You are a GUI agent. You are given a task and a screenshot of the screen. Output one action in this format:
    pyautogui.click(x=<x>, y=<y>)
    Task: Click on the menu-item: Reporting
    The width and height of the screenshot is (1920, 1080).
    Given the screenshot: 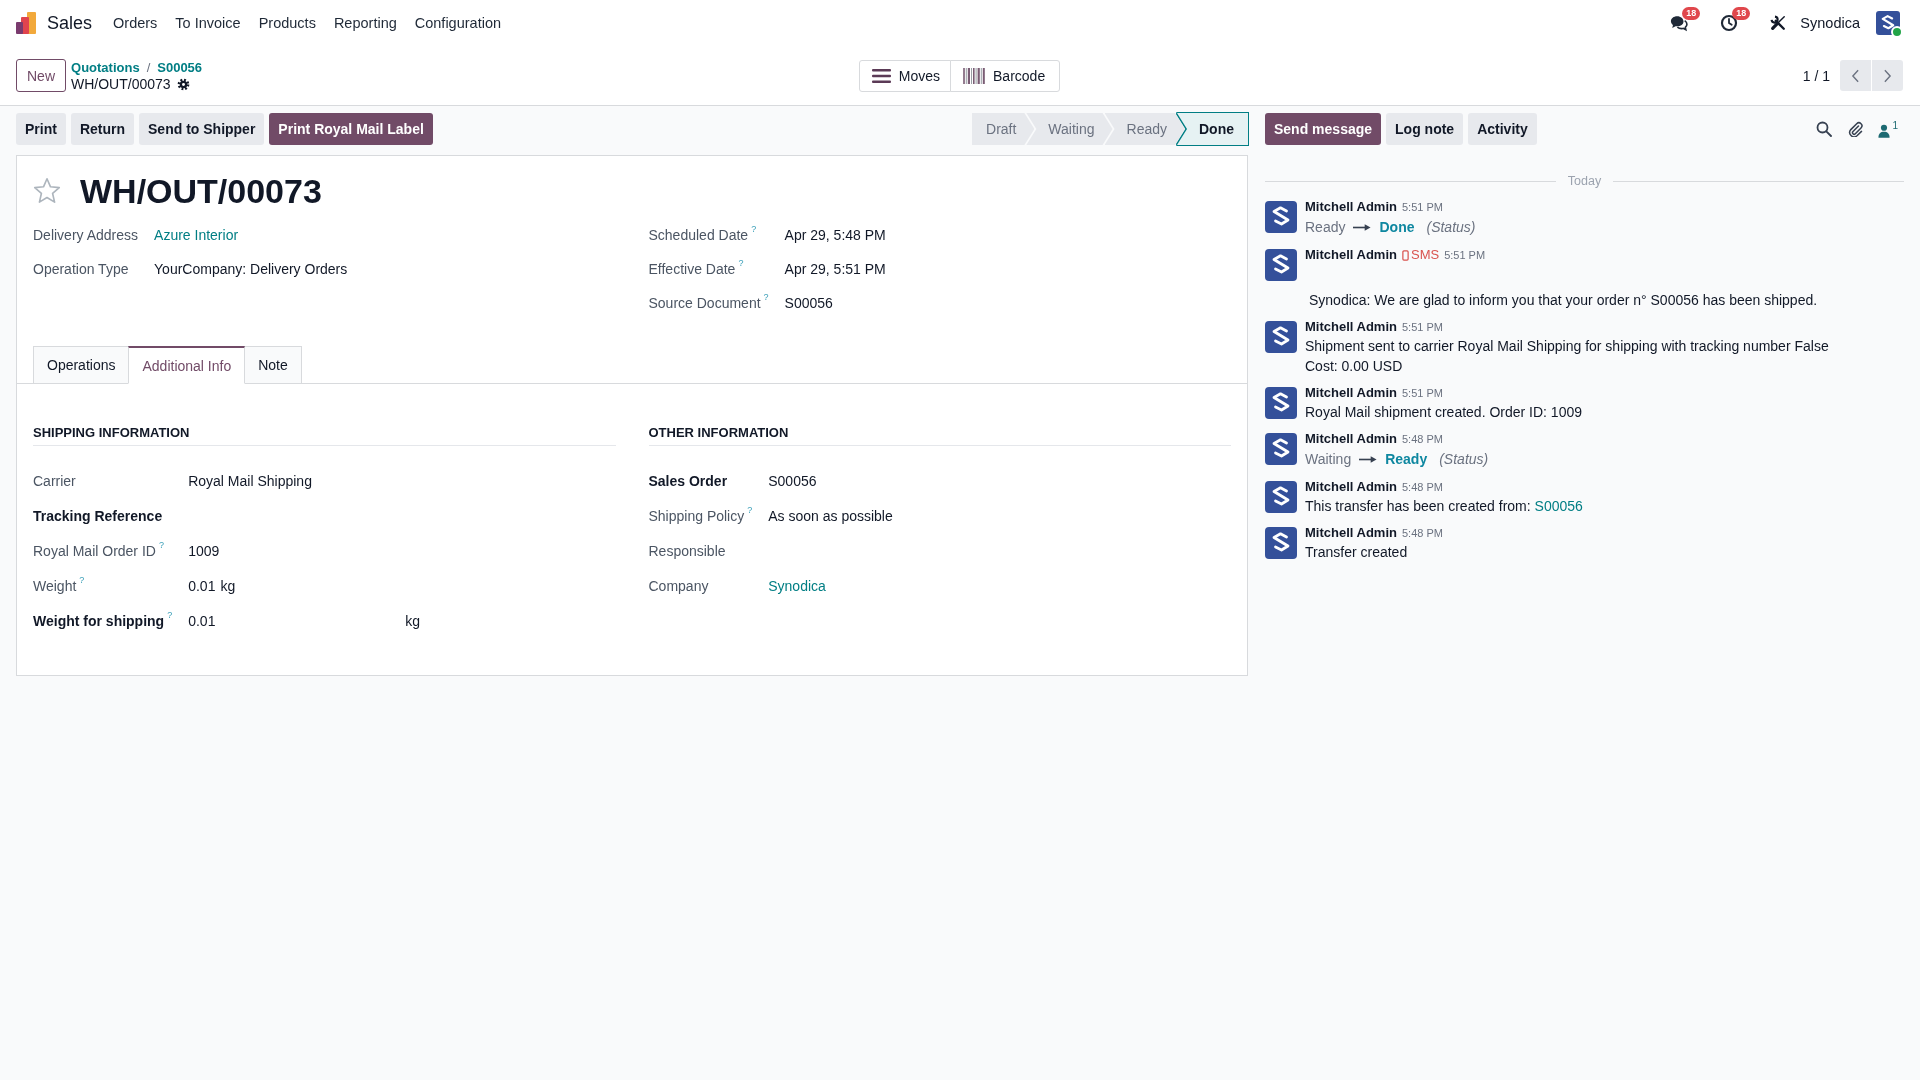 What is the action you would take?
    pyautogui.click(x=365, y=23)
    